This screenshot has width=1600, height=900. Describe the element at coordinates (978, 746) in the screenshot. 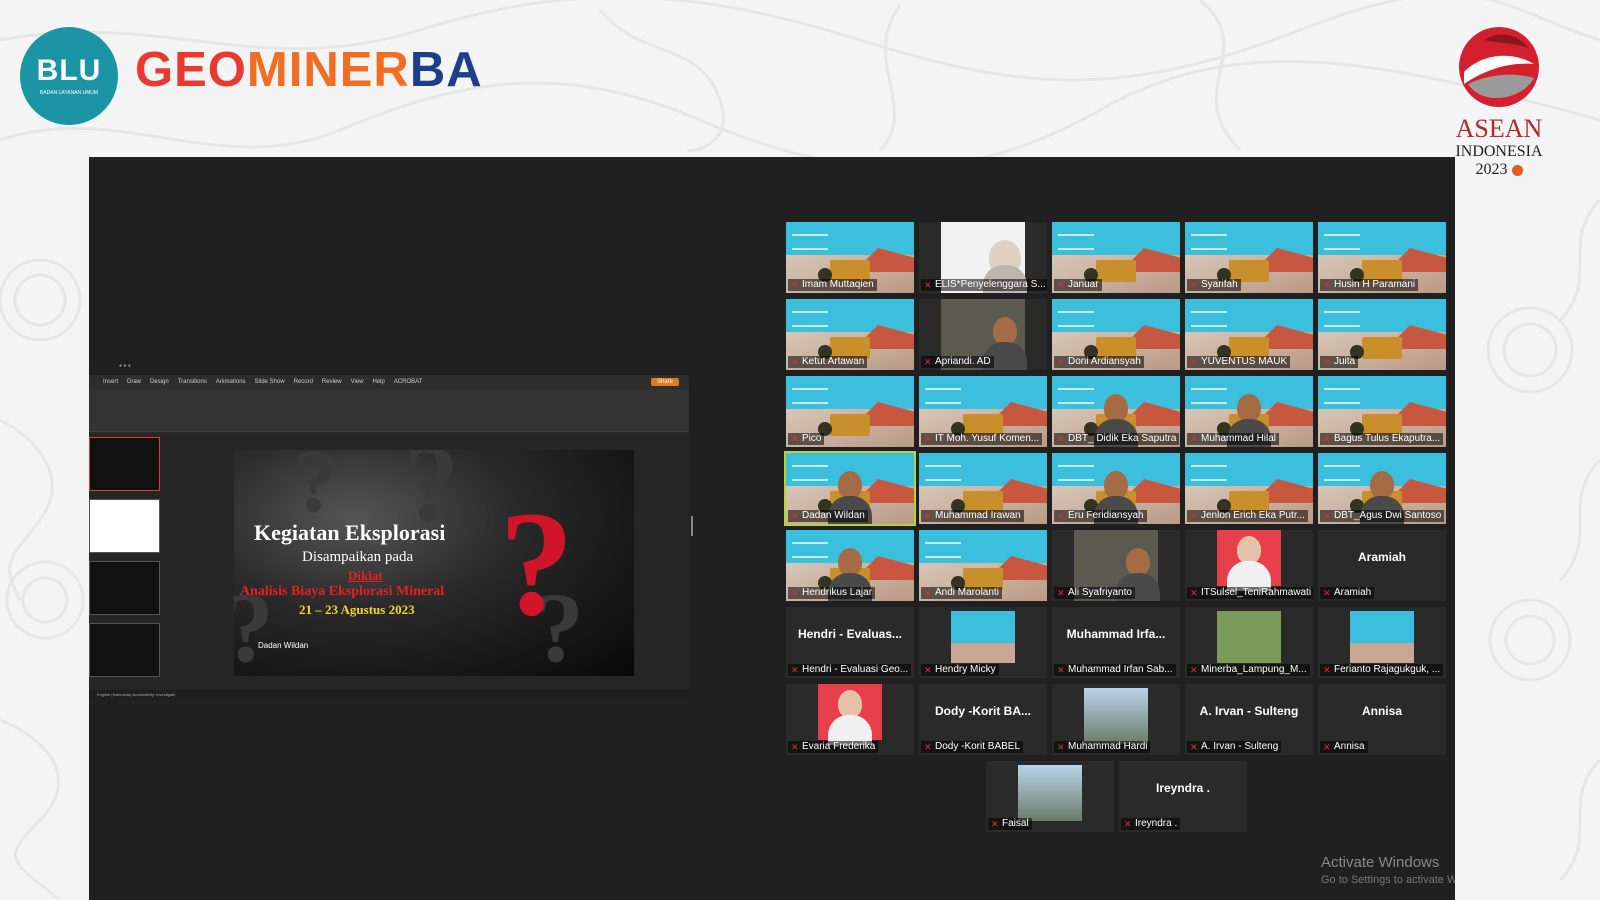

I see `participant-name: Dody -Korit BABEL` at that location.